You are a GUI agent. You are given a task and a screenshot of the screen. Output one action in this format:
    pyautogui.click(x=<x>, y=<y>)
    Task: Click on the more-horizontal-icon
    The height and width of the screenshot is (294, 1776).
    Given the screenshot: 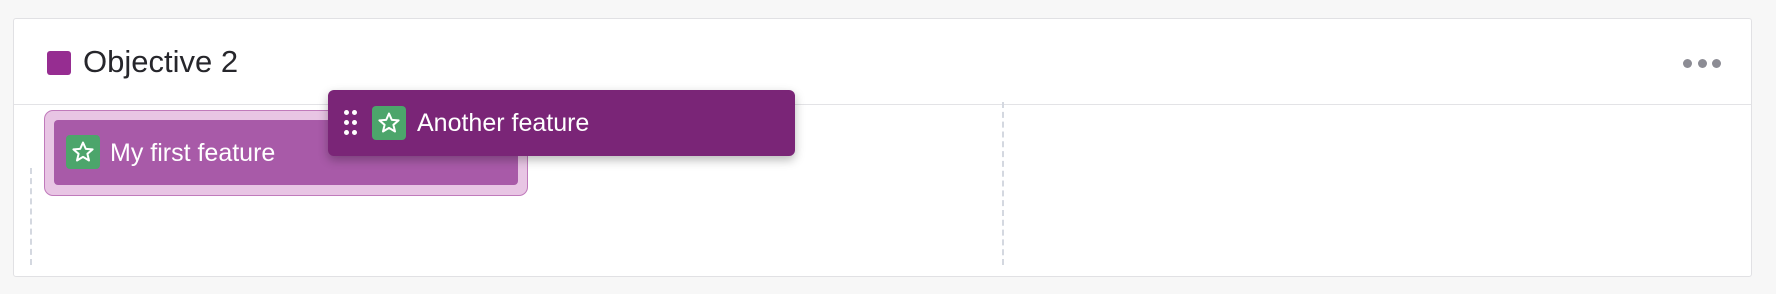 What is the action you would take?
    pyautogui.click(x=1687, y=63)
    